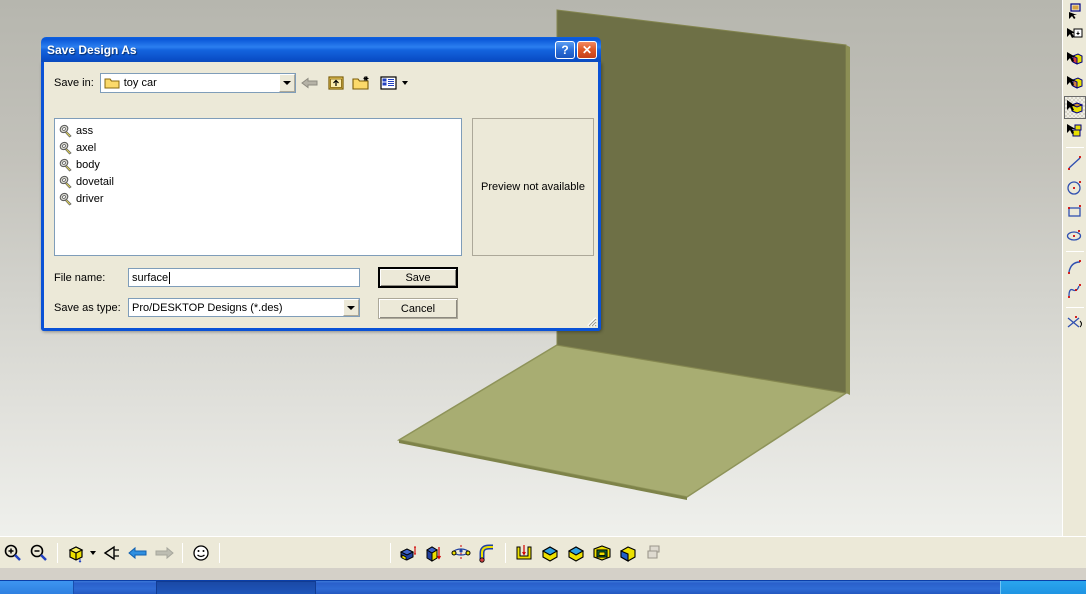 This screenshot has height=594, width=1086. What do you see at coordinates (590, 320) in the screenshot?
I see `resize-grip` at bounding box center [590, 320].